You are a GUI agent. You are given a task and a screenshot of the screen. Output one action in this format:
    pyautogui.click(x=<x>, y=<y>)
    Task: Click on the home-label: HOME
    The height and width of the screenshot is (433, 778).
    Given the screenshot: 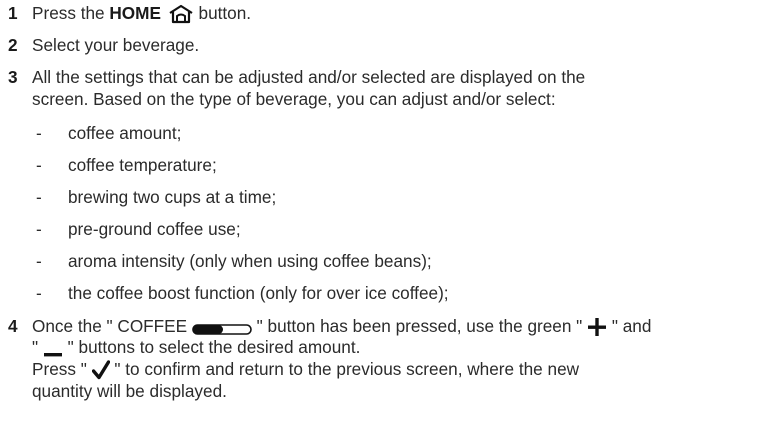 What is the action you would take?
    pyautogui.click(x=135, y=13)
    